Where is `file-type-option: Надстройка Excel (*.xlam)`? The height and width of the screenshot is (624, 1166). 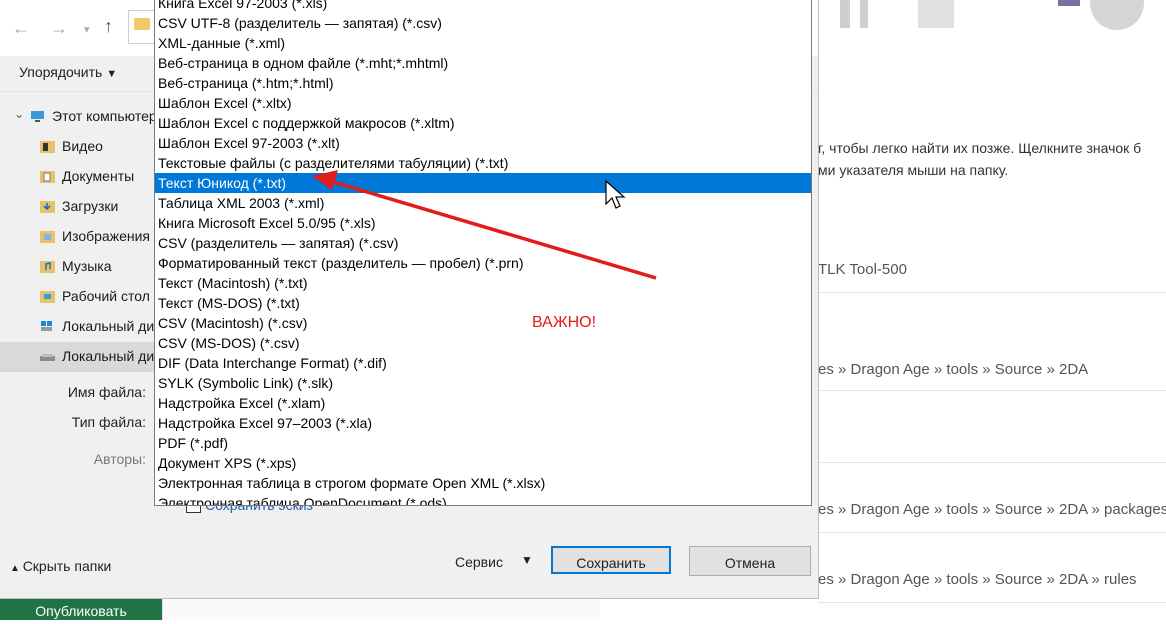 file-type-option: Надстройка Excel (*.xlam) is located at coordinates (483, 403).